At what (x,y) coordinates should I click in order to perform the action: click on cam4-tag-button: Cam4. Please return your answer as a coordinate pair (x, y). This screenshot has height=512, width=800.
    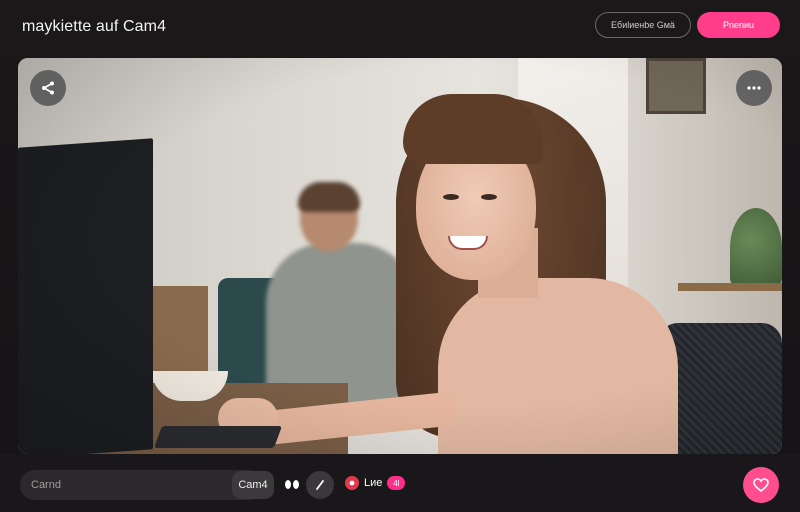
    Looking at the image, I should click on (253, 485).